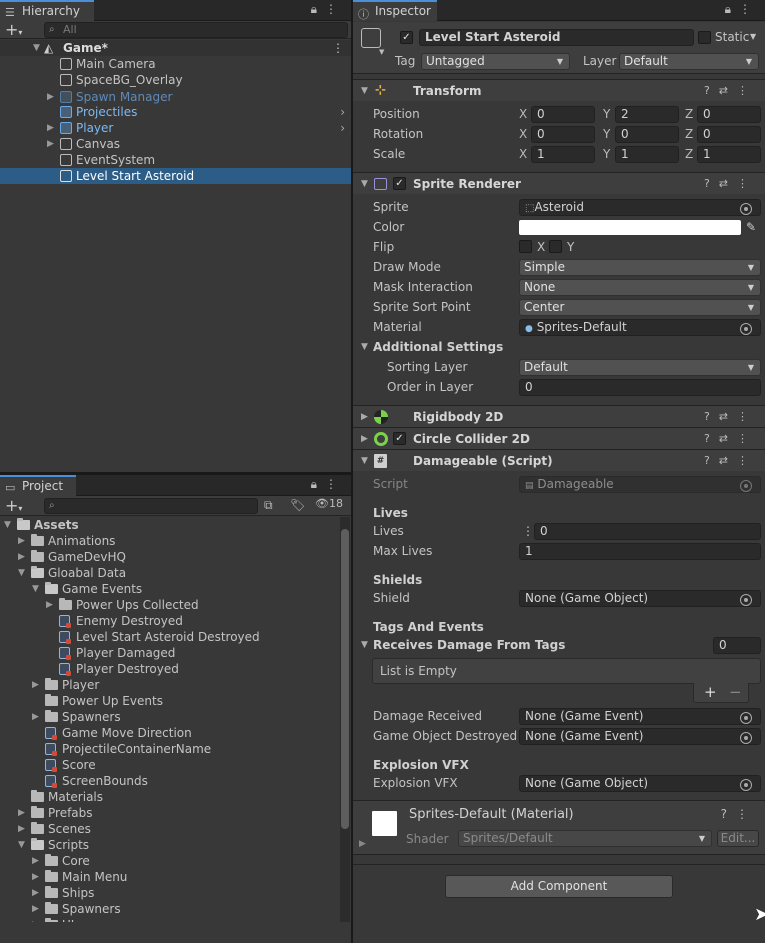  What do you see at coordinates (175, 80) in the screenshot?
I see `hierarchy-item-spacebg: SpaceBG_Overlay` at bounding box center [175, 80].